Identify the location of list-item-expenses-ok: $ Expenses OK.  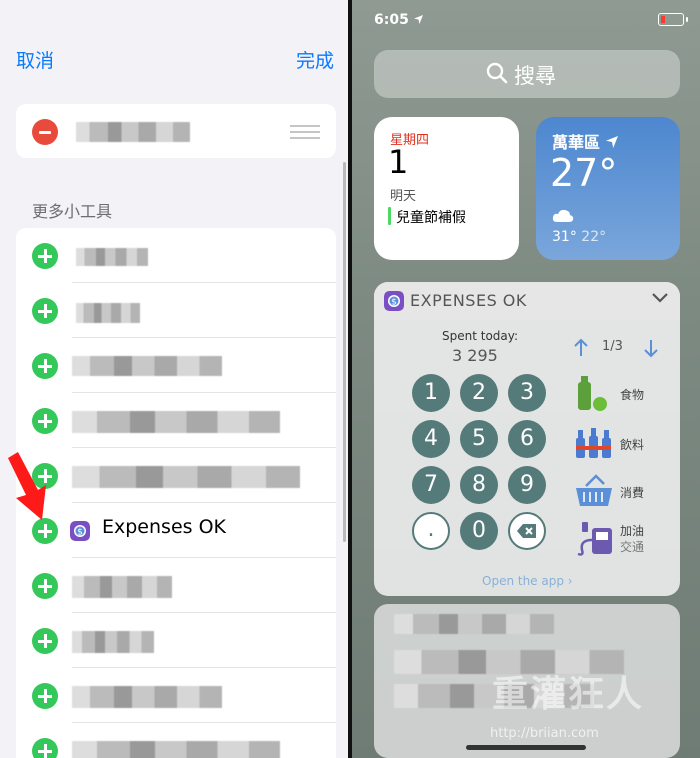
(176, 530).